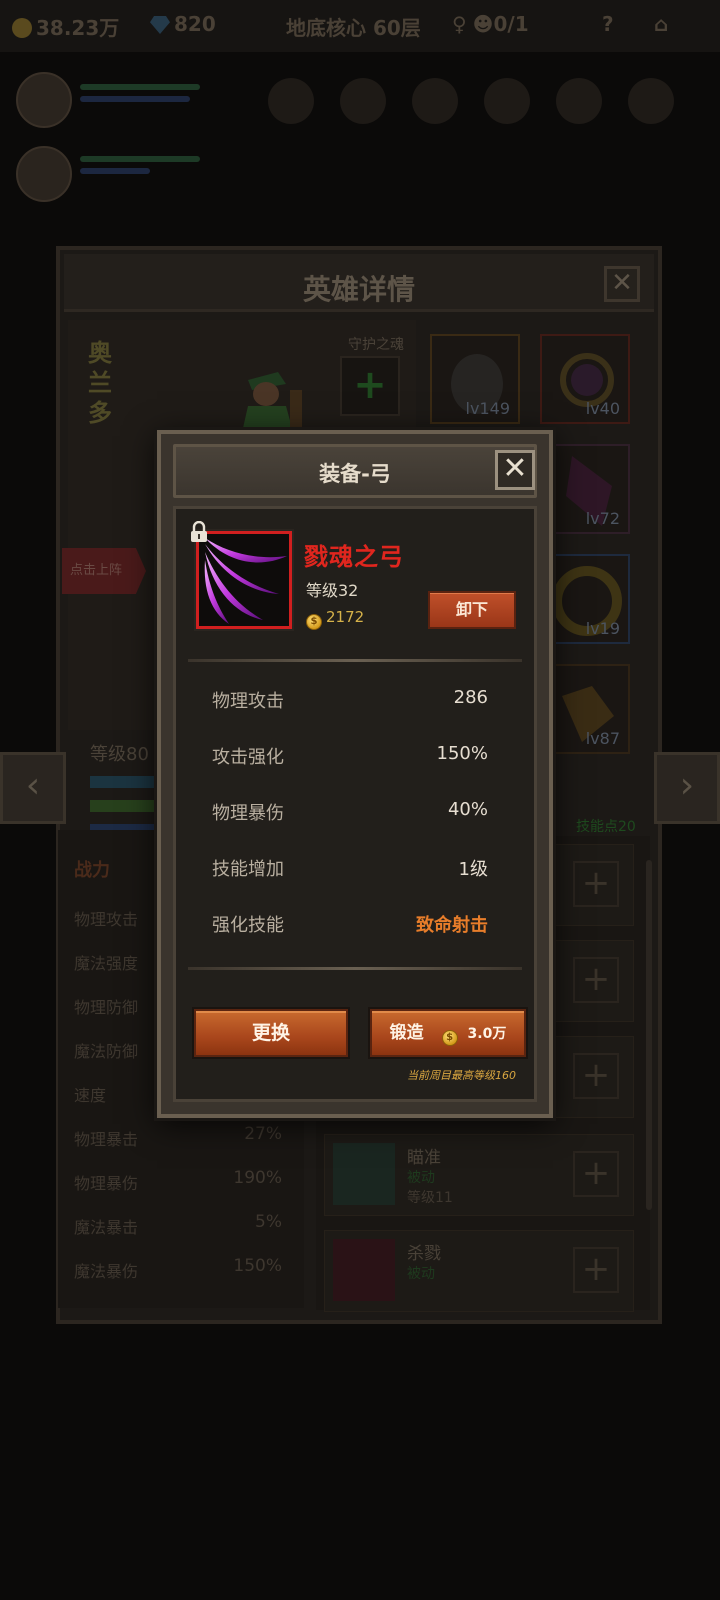 The height and width of the screenshot is (1600, 720). Describe the element at coordinates (90, 1095) in the screenshot. I see `stat-label: 速度` at that location.